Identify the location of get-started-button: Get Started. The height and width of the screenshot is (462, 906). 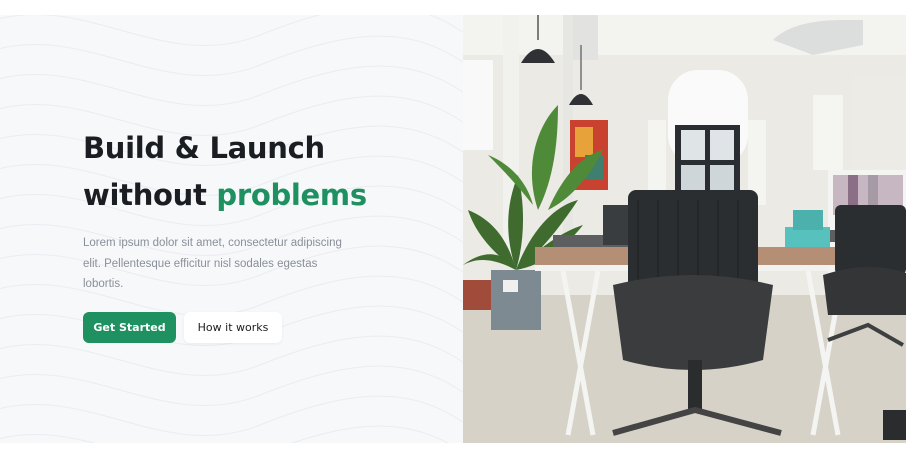
(129, 327).